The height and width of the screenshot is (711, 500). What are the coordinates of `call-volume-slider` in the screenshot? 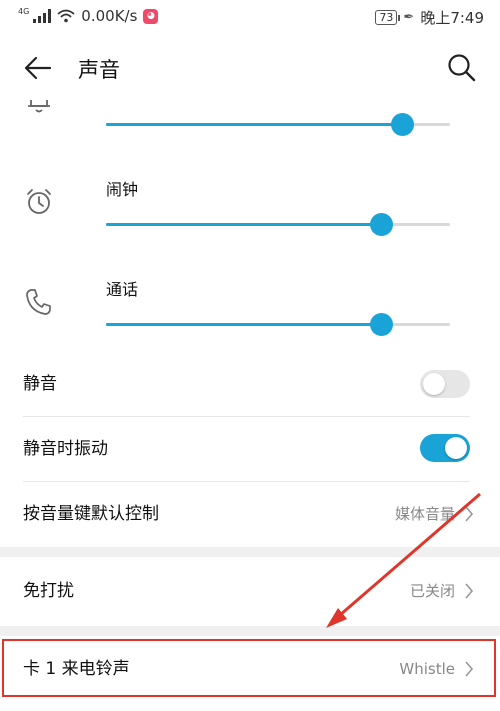 It's located at (278, 324).